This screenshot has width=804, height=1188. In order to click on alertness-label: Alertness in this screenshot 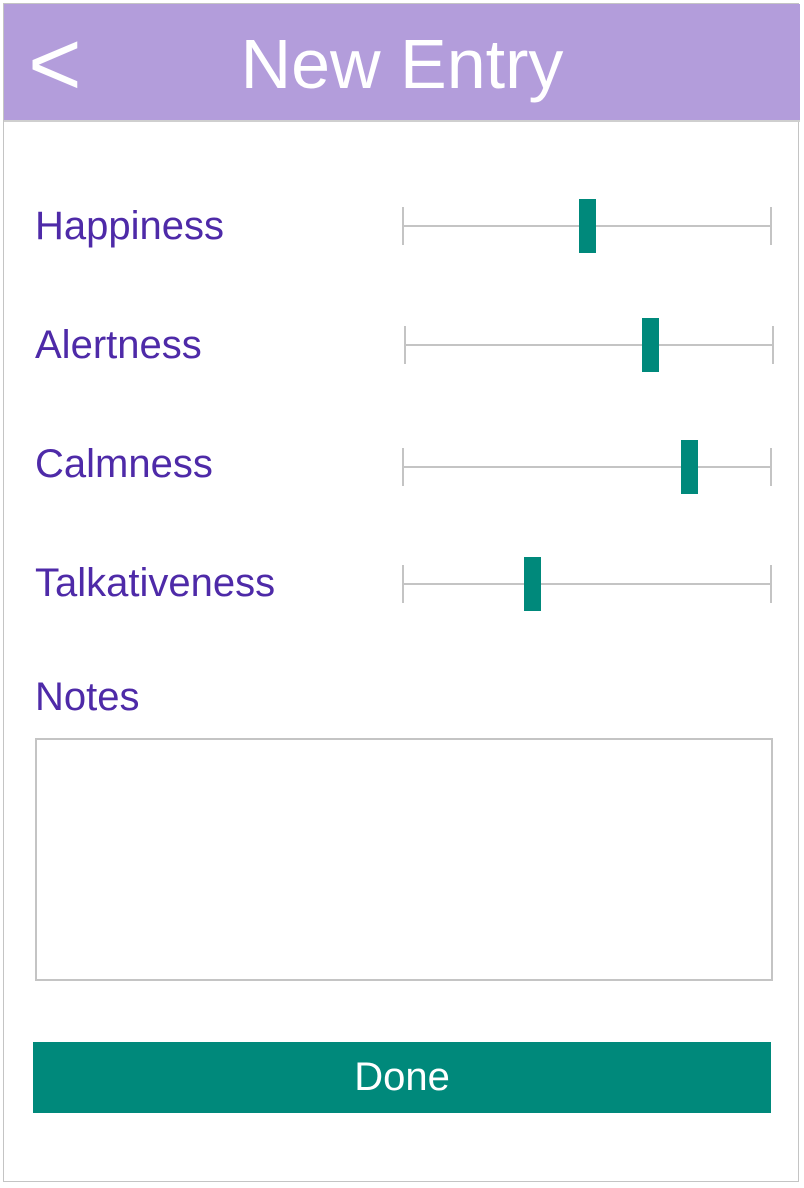, I will do `click(118, 345)`.